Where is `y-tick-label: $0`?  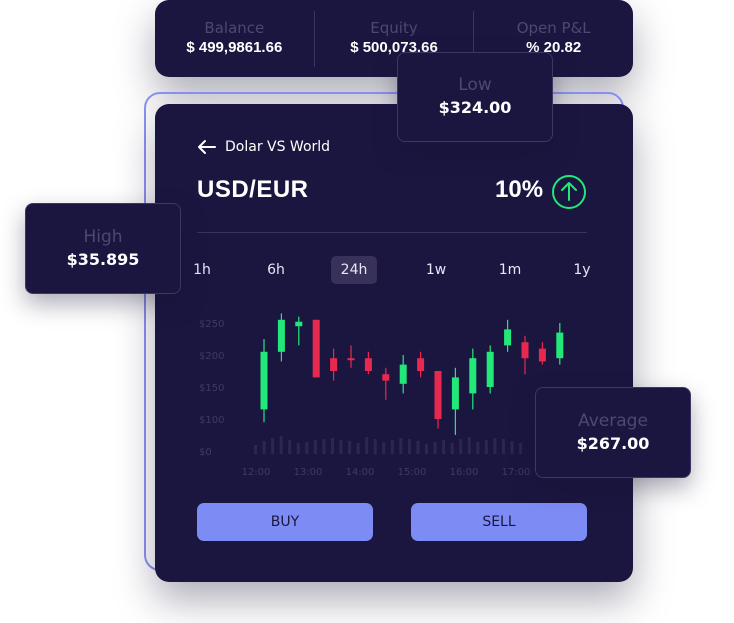
y-tick-label: $0 is located at coordinates (205, 452).